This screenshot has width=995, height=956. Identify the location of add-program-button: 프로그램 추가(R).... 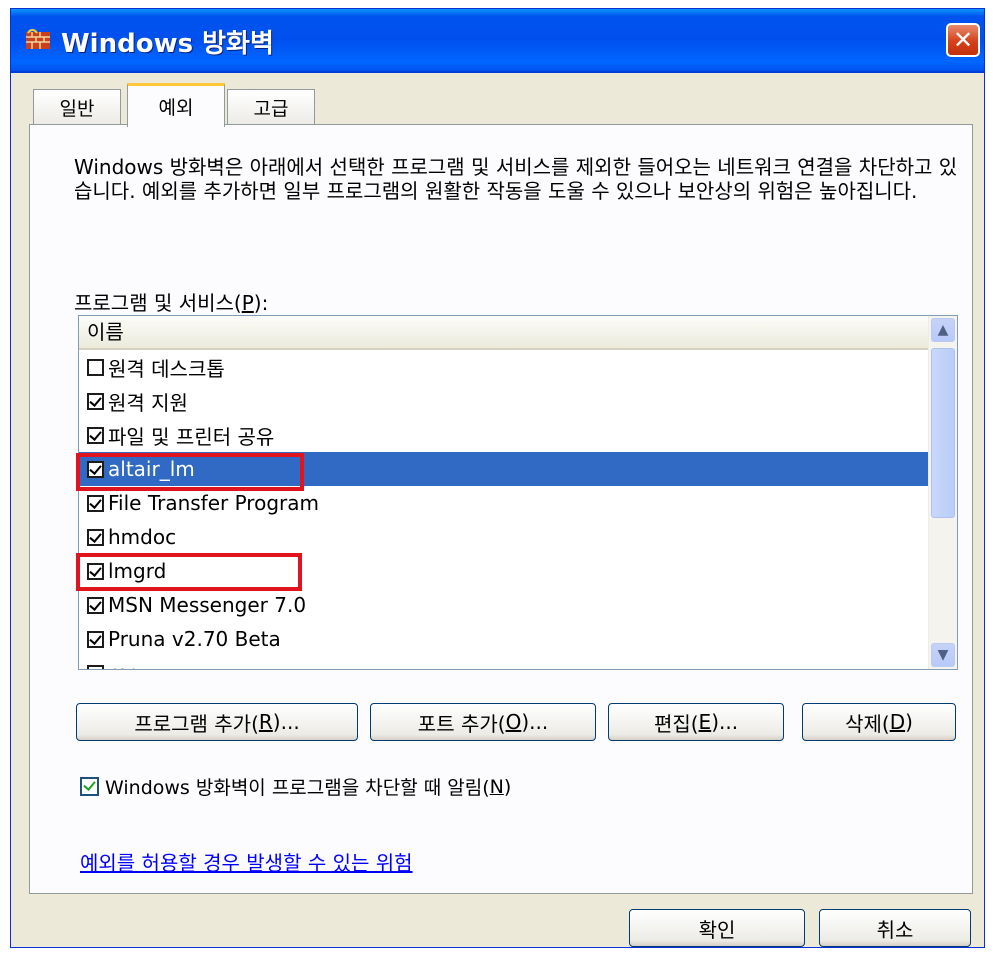
(217, 722).